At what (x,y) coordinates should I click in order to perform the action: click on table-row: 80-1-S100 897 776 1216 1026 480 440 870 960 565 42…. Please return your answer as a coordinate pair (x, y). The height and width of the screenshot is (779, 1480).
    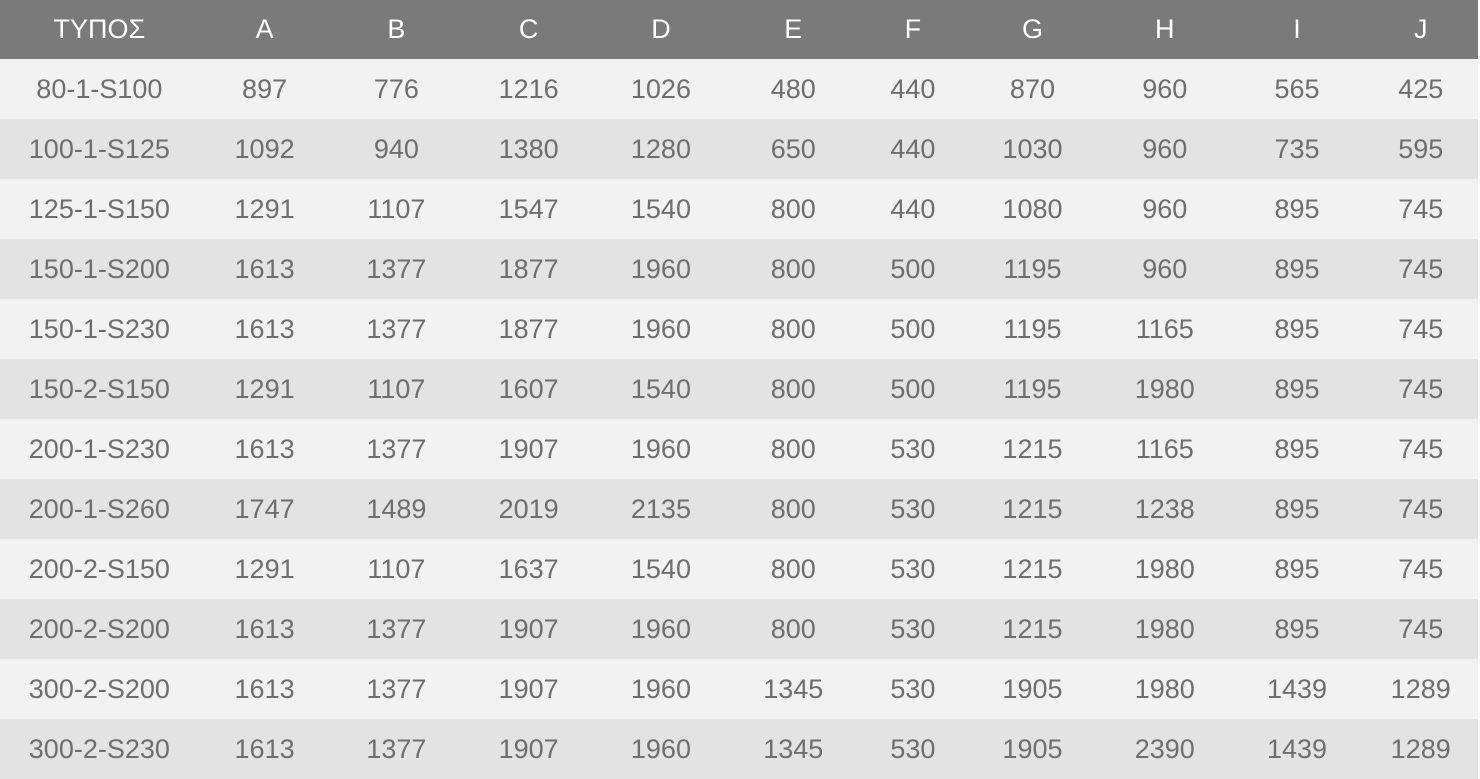
    Looking at the image, I should click on (739, 89).